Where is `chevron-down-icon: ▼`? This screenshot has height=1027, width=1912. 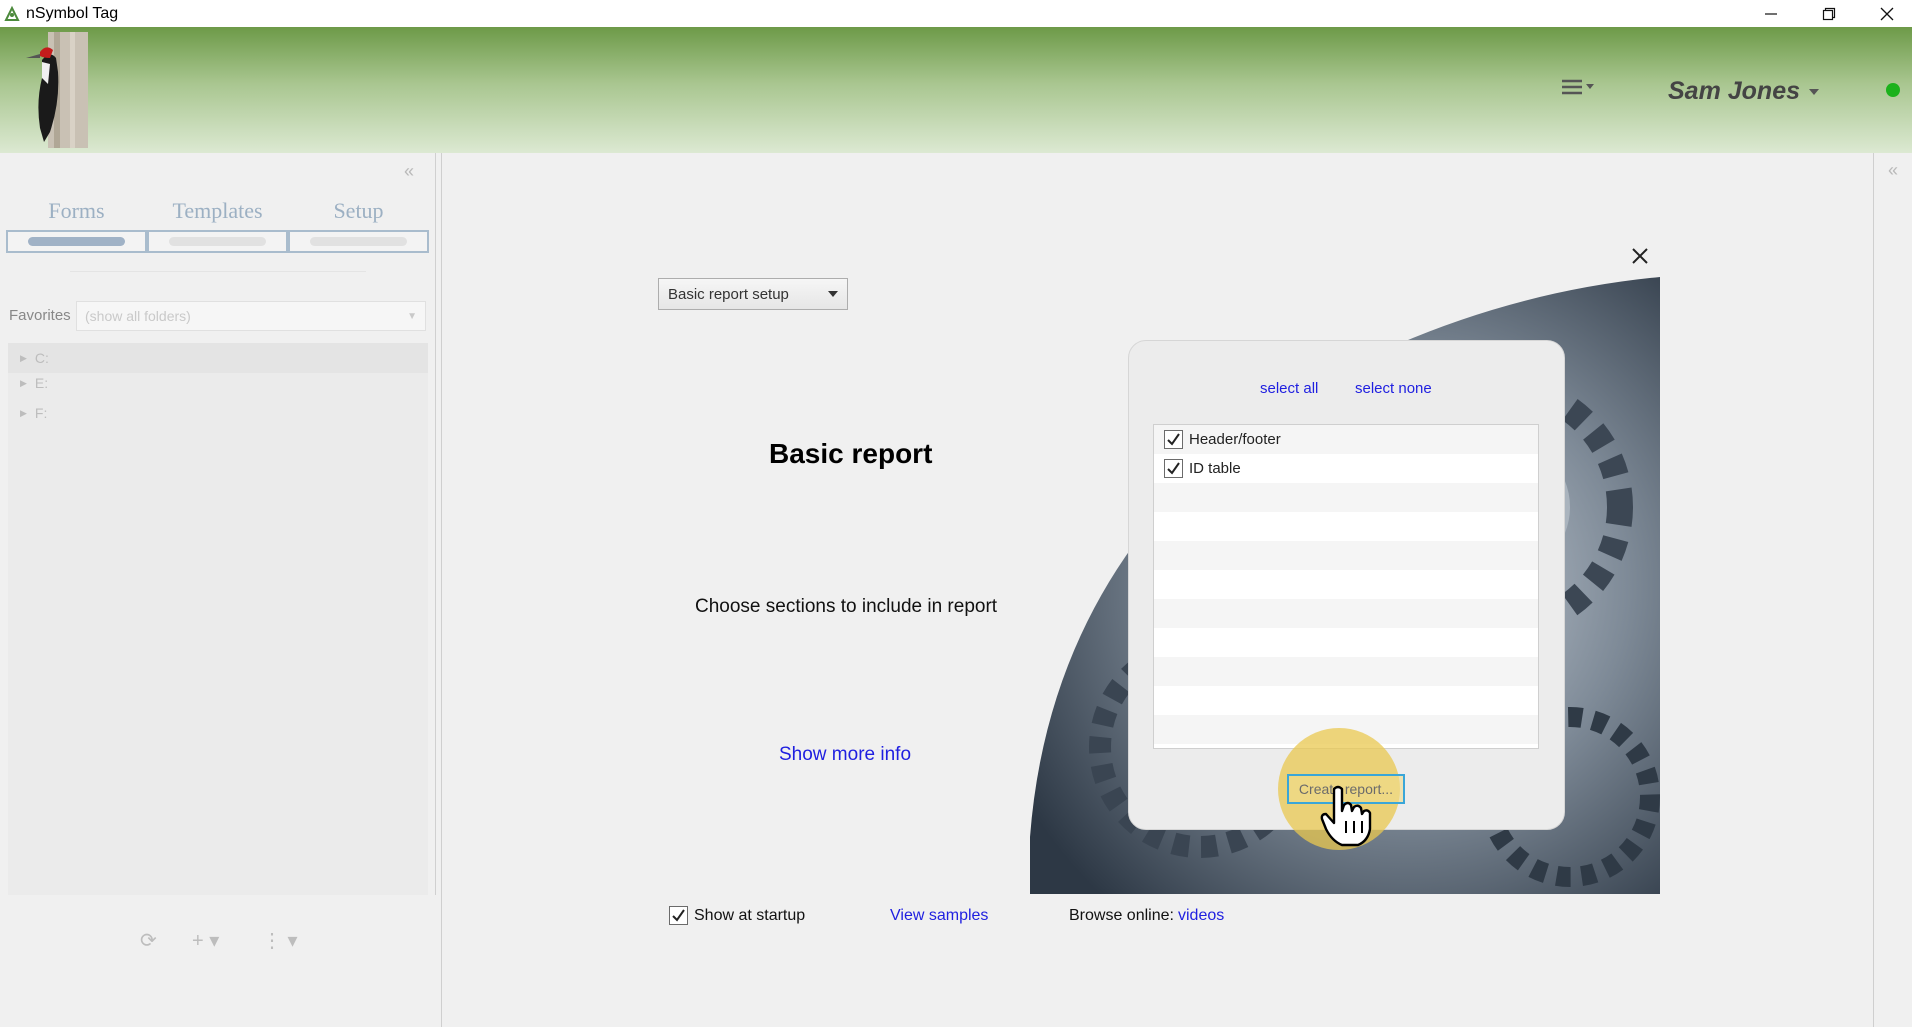 chevron-down-icon: ▼ is located at coordinates (412, 316).